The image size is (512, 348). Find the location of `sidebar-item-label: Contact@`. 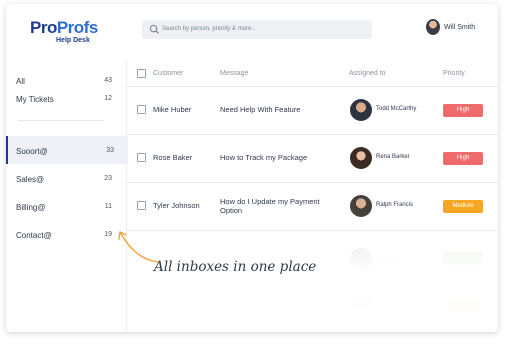

sidebar-item-label: Contact@ is located at coordinates (34, 235).